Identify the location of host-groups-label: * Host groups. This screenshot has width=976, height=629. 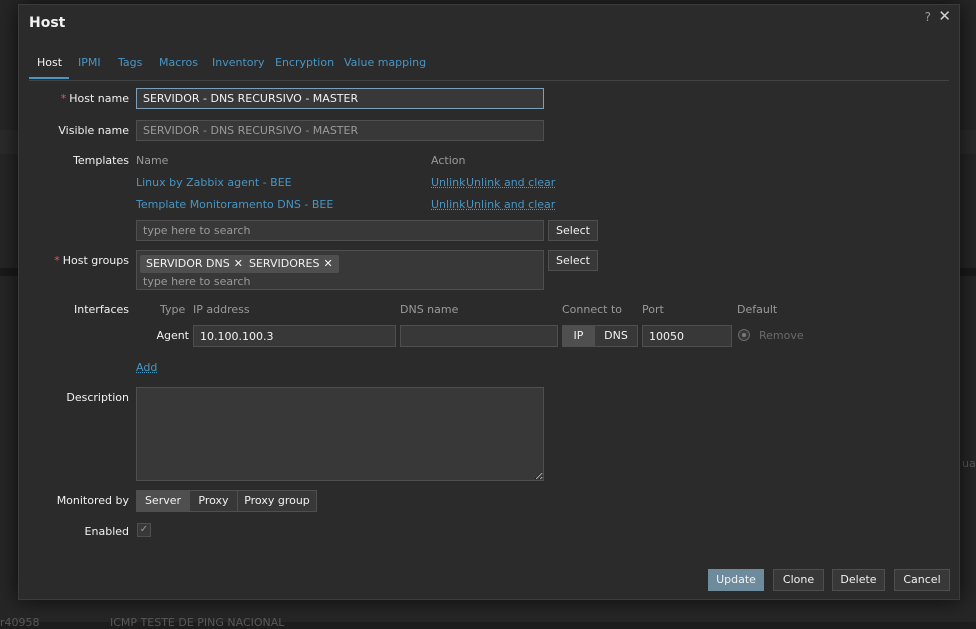
(91, 260).